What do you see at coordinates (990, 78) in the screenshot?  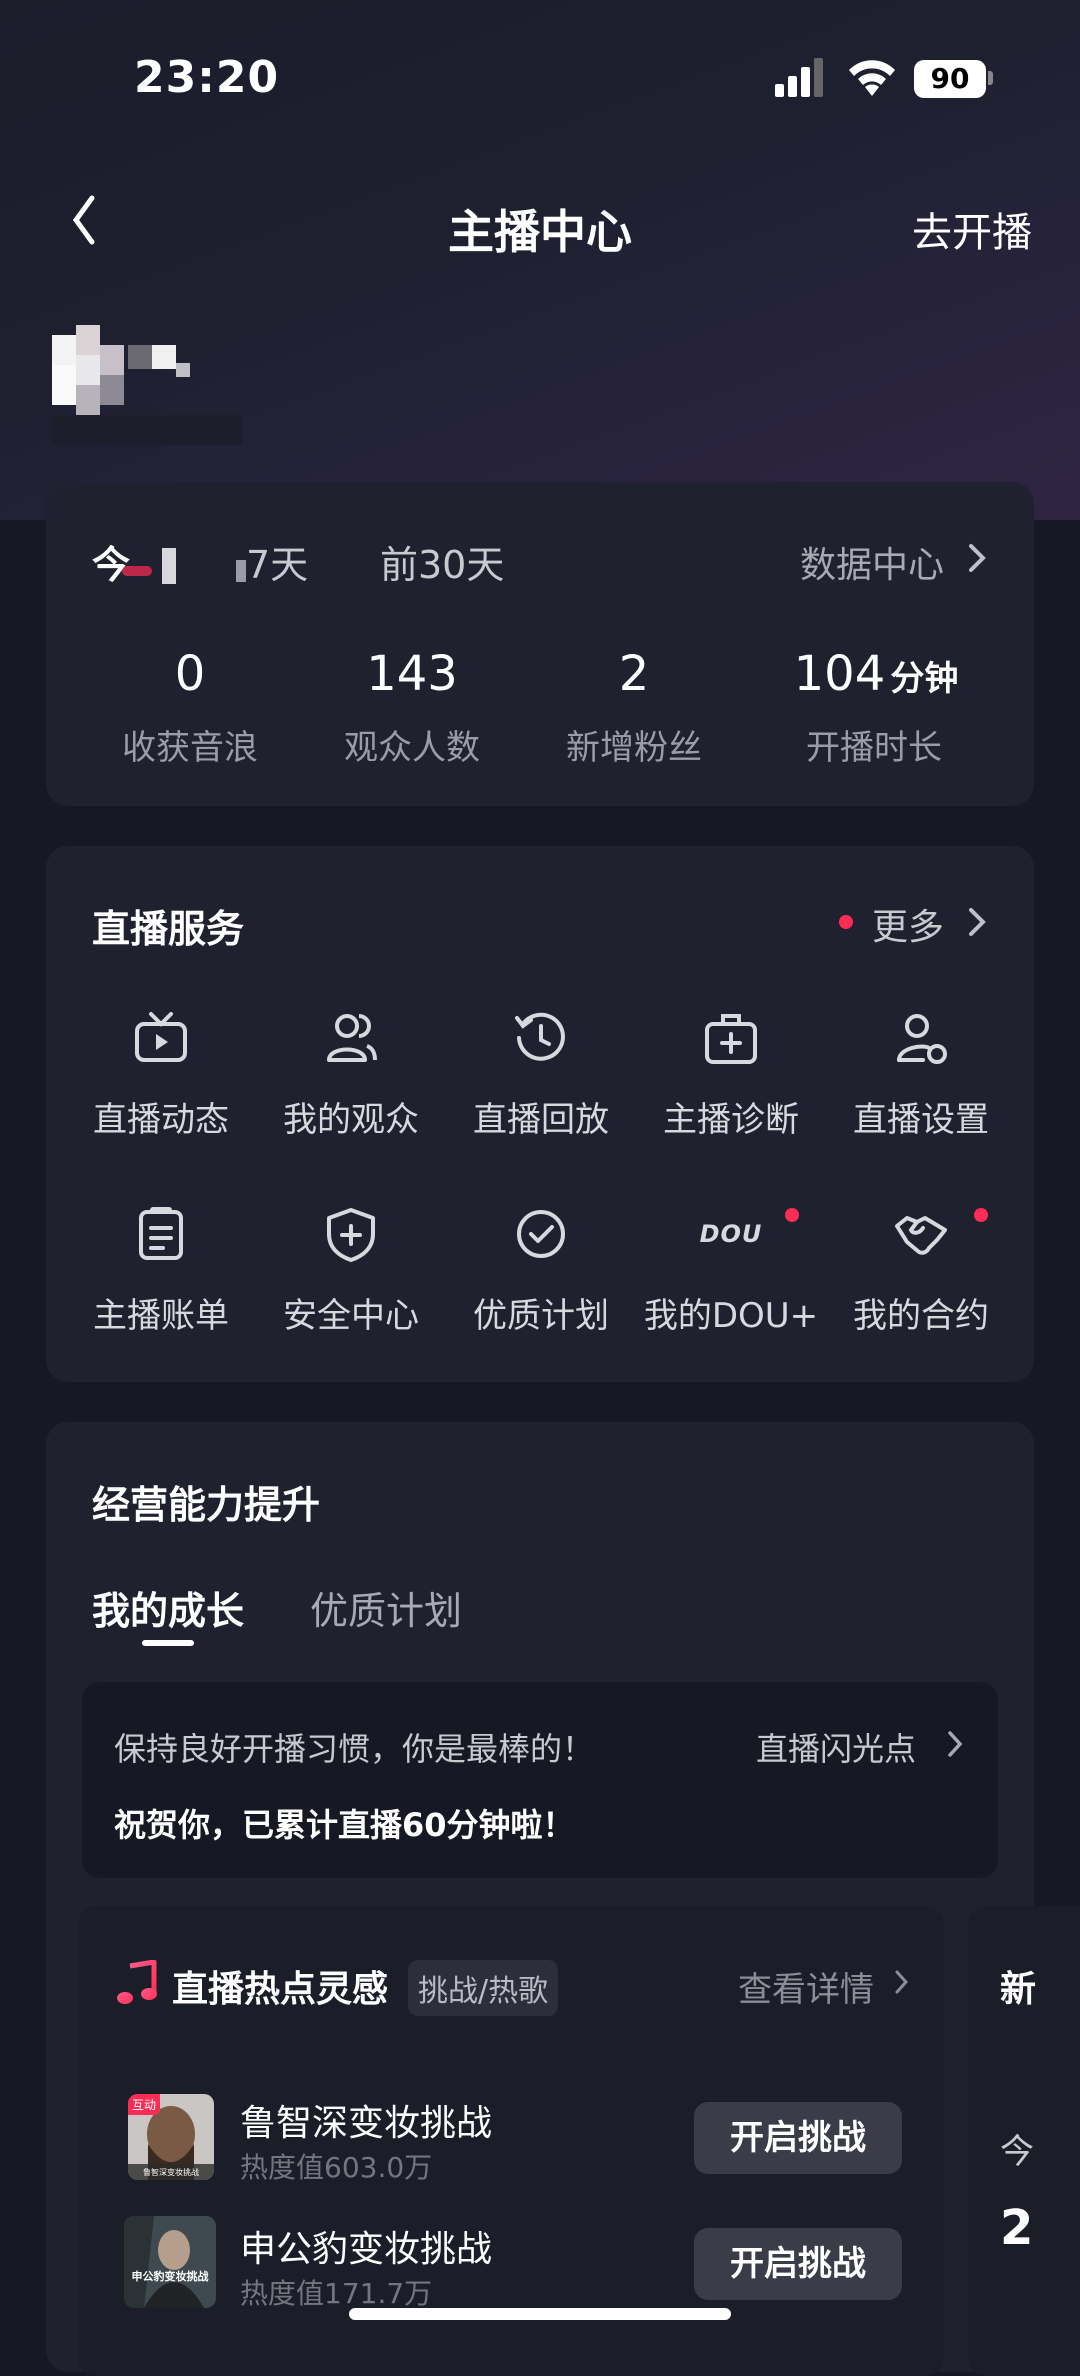 I see `battery-tip` at bounding box center [990, 78].